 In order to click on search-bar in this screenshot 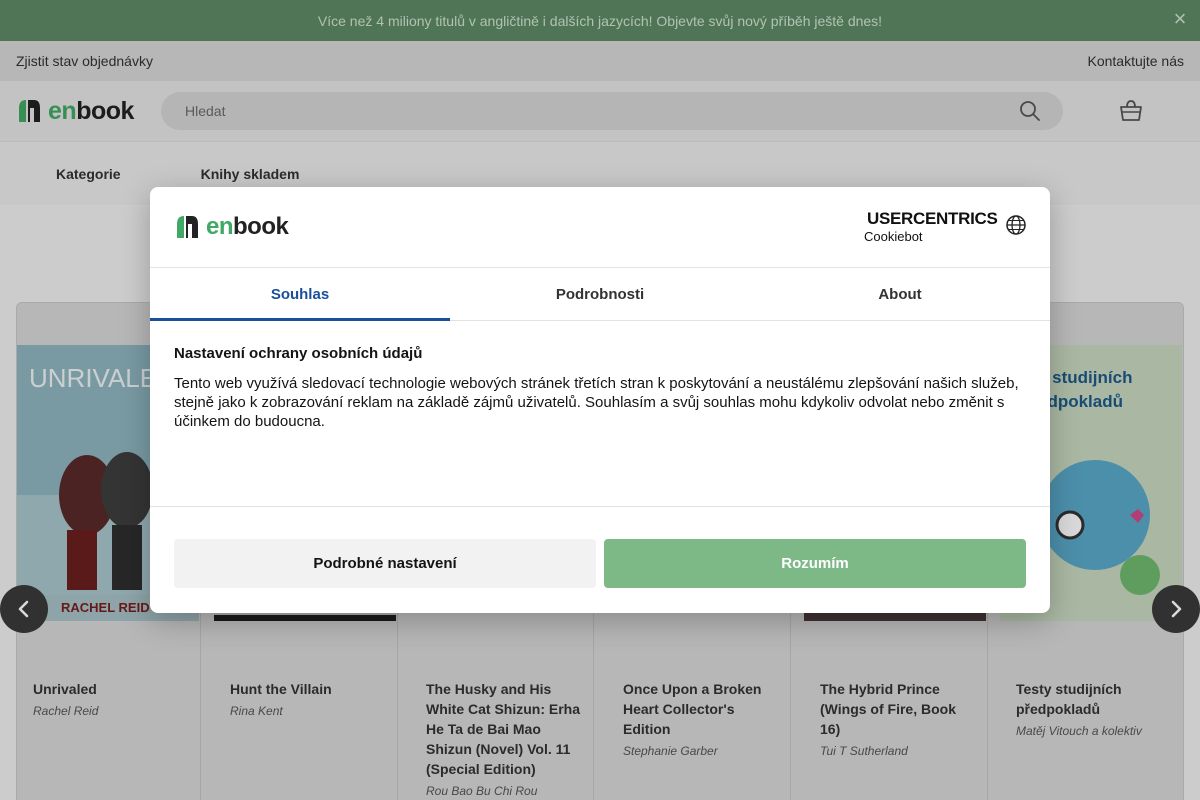, I will do `click(612, 111)`.